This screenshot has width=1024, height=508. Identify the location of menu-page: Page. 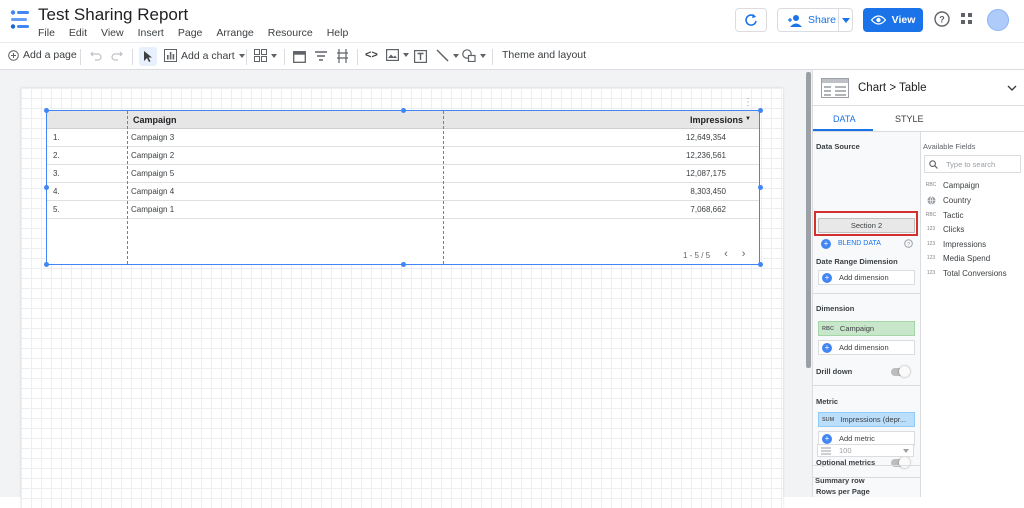
(190, 33).